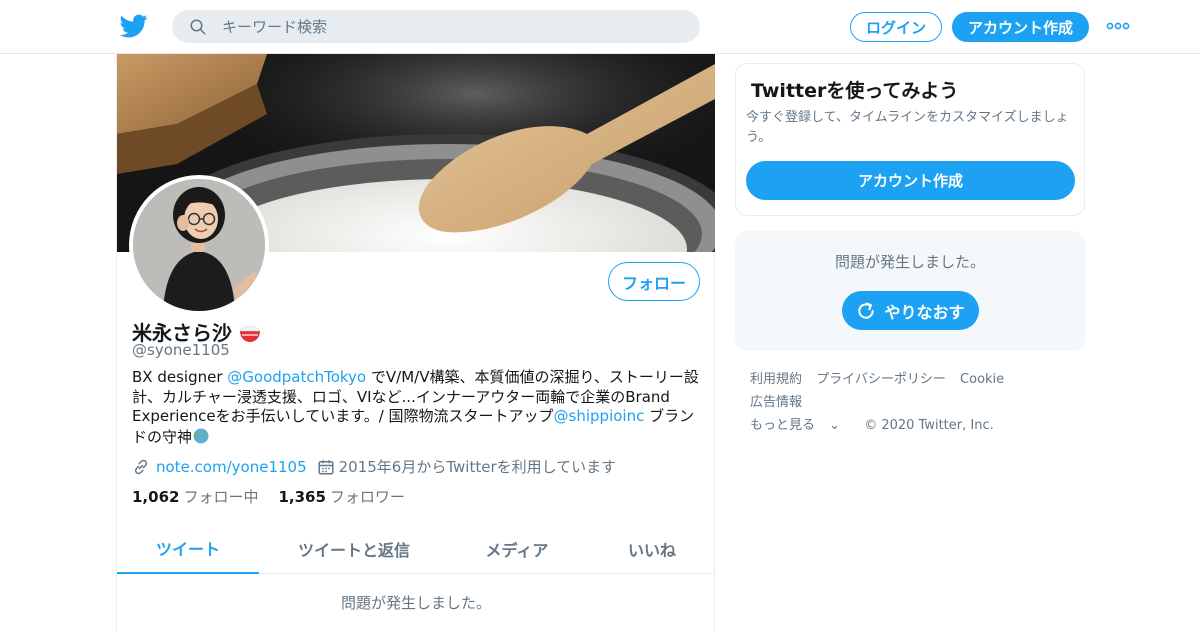 The width and height of the screenshot is (1200, 630). What do you see at coordinates (188, 549) in the screenshot?
I see `tab-tweets: ツイート` at bounding box center [188, 549].